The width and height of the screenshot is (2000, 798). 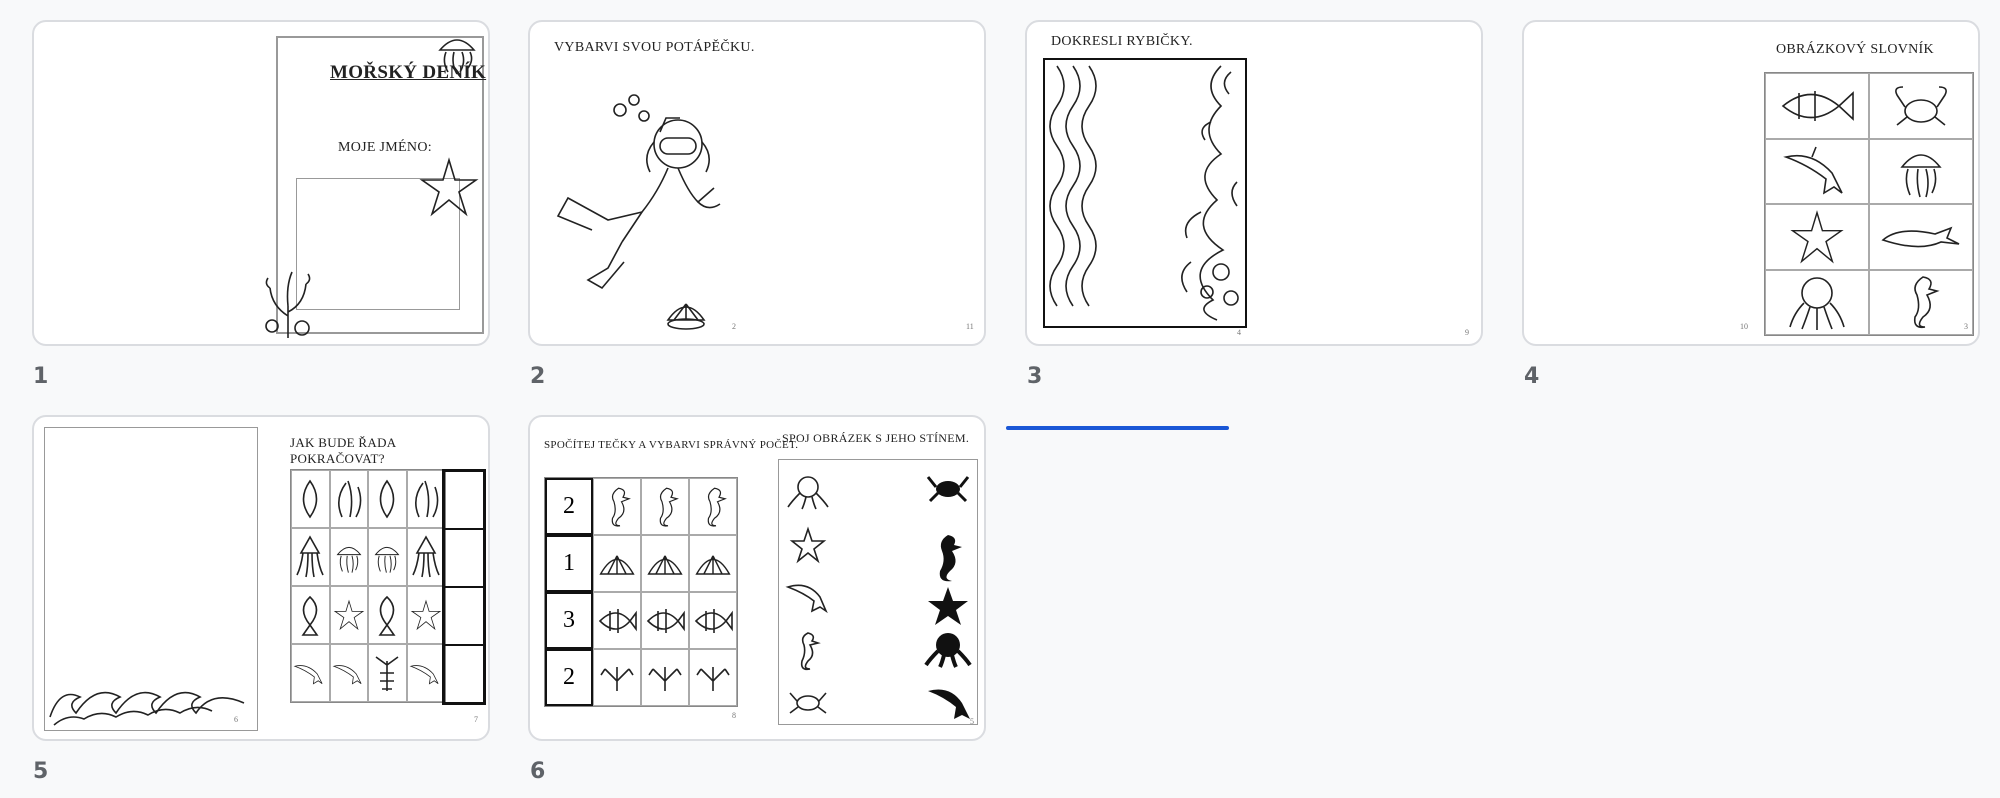 I want to click on starfish-cell, so click(x=1817, y=237).